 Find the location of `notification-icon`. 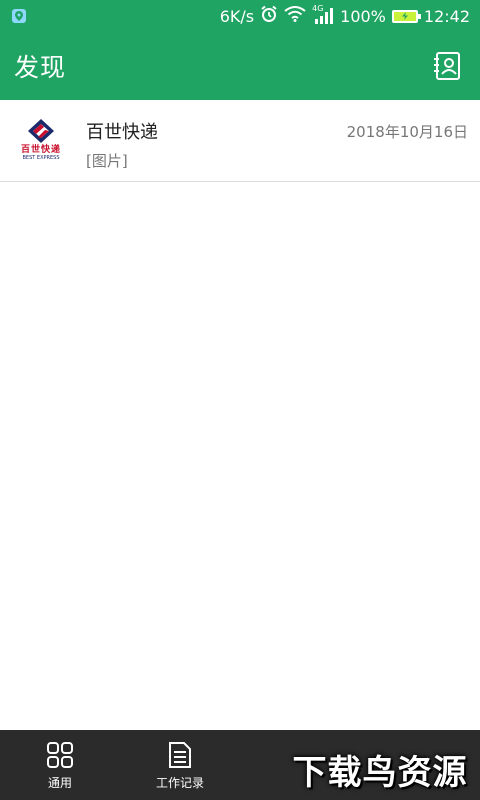

notification-icon is located at coordinates (19, 16).